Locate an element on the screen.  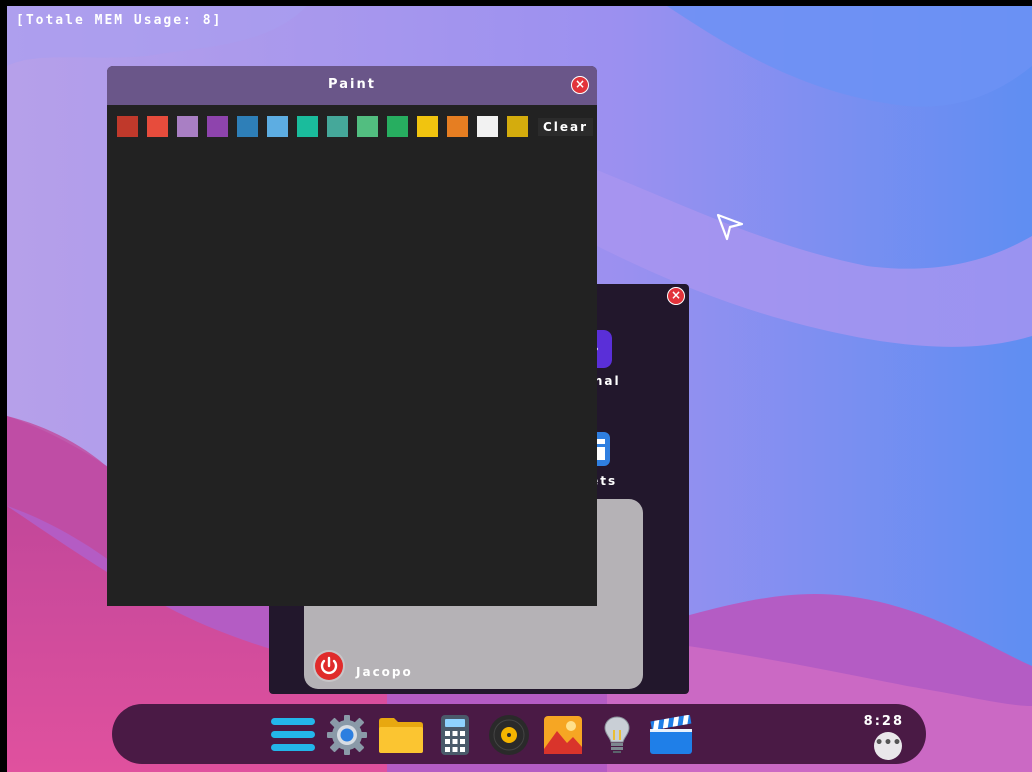
power-button is located at coordinates (329, 666).